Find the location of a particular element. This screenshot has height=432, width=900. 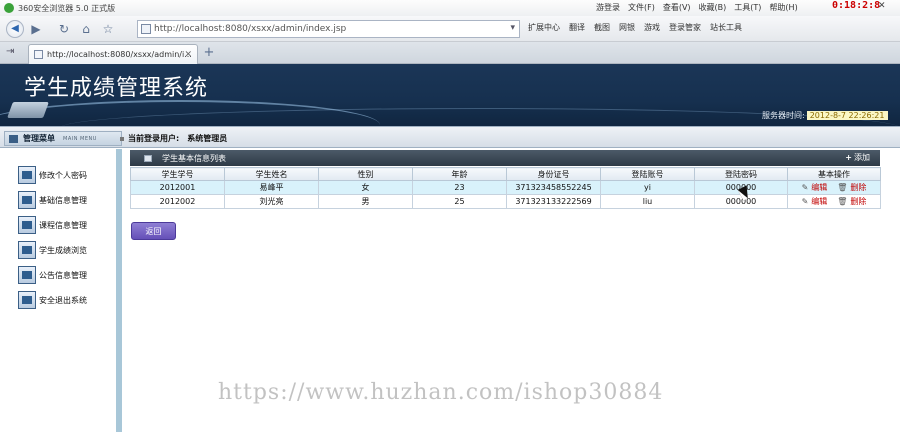

menu-tools: 工具(T) is located at coordinates (747, 7).